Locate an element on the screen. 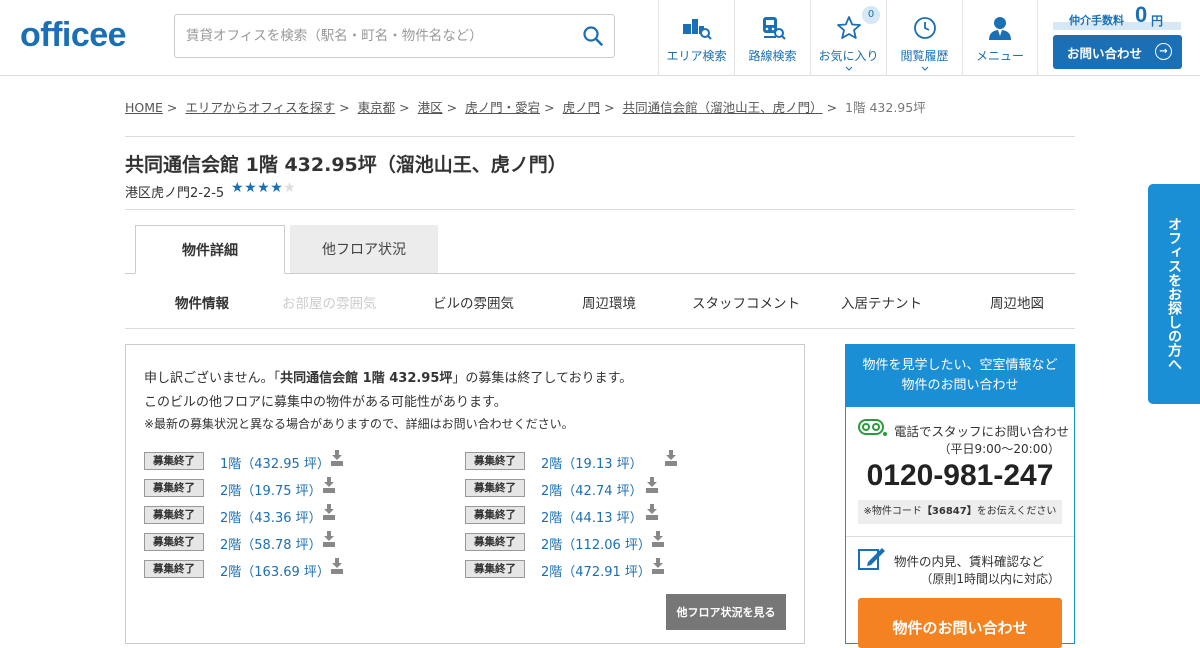 The image size is (1200, 648). property-code-note: ※物件コード【36847】をお伝えください is located at coordinates (960, 512).